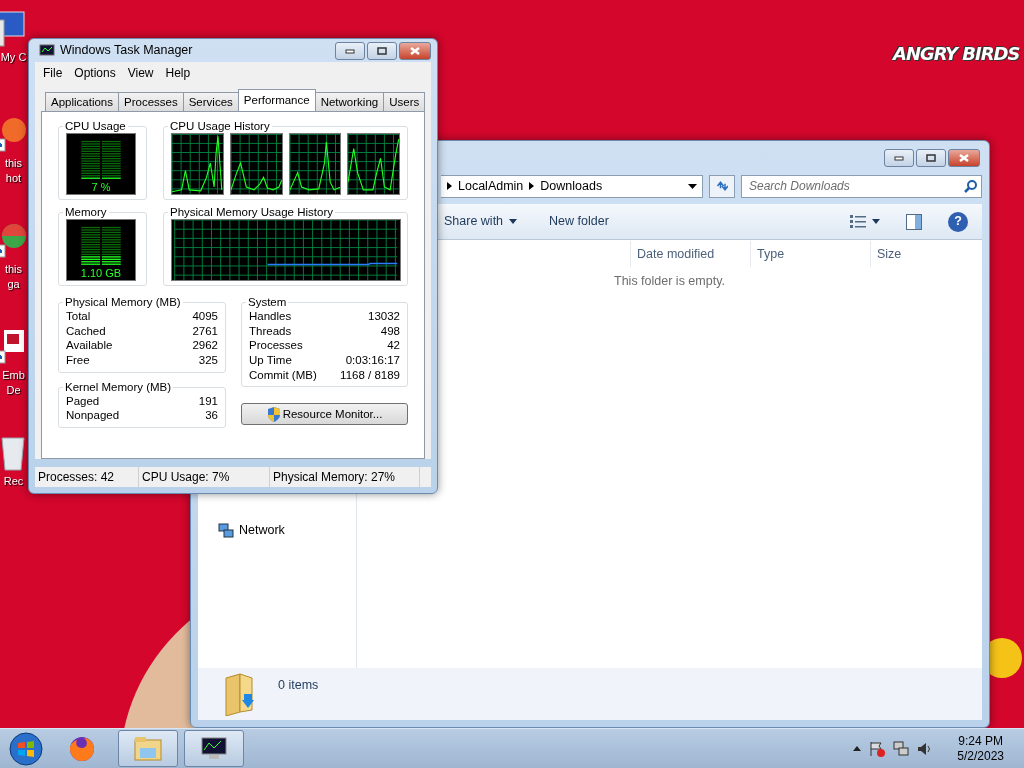 Image resolution: width=1024 pixels, height=768 pixels. What do you see at coordinates (669, 281) in the screenshot?
I see `empty-folder-message: This folder is empty.` at bounding box center [669, 281].